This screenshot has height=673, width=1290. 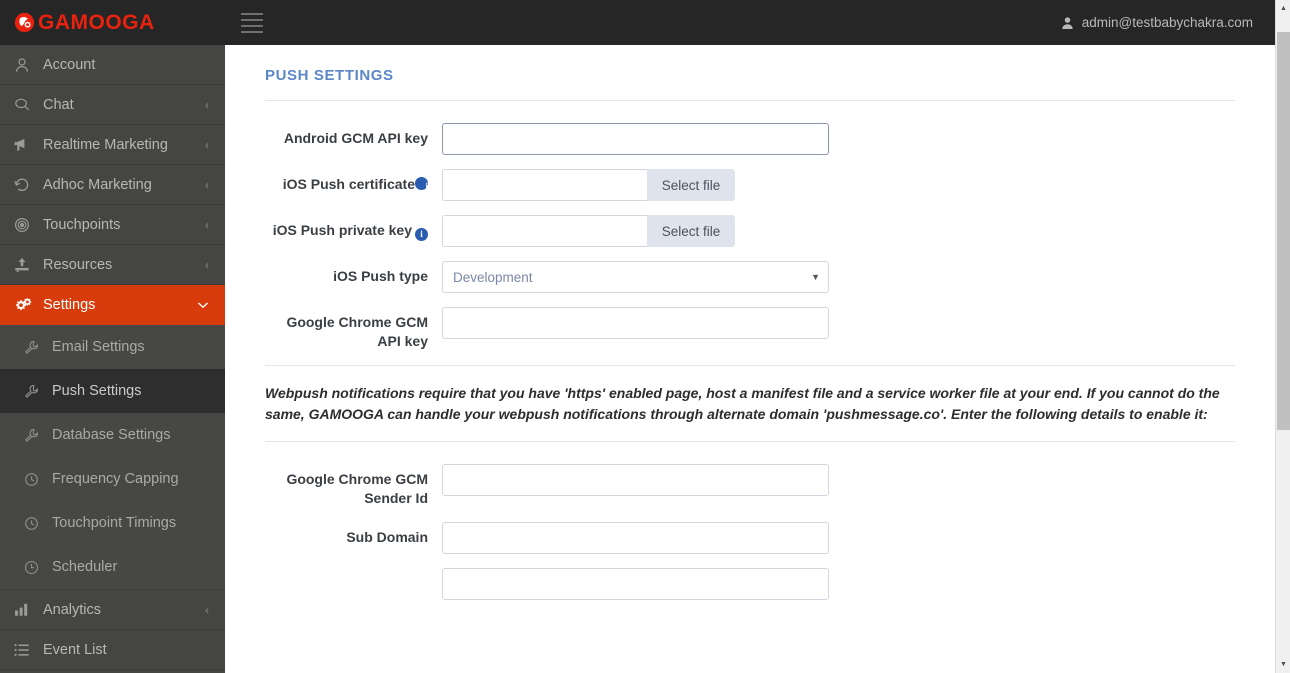 What do you see at coordinates (750, 231) in the screenshot?
I see `form-row-ios-push-private-key: iOS Push private key i Select file` at bounding box center [750, 231].